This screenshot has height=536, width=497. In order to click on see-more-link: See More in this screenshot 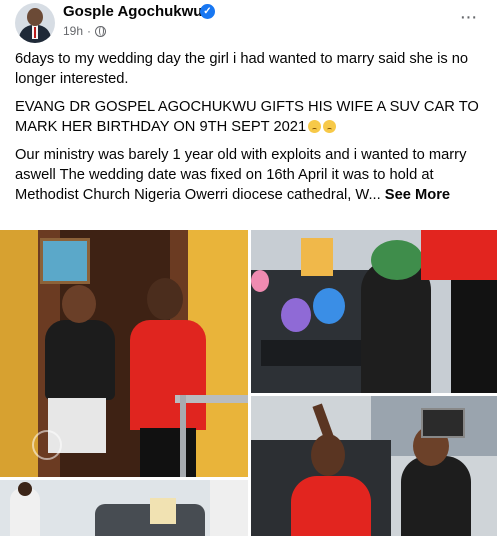, I will do `click(417, 195)`.